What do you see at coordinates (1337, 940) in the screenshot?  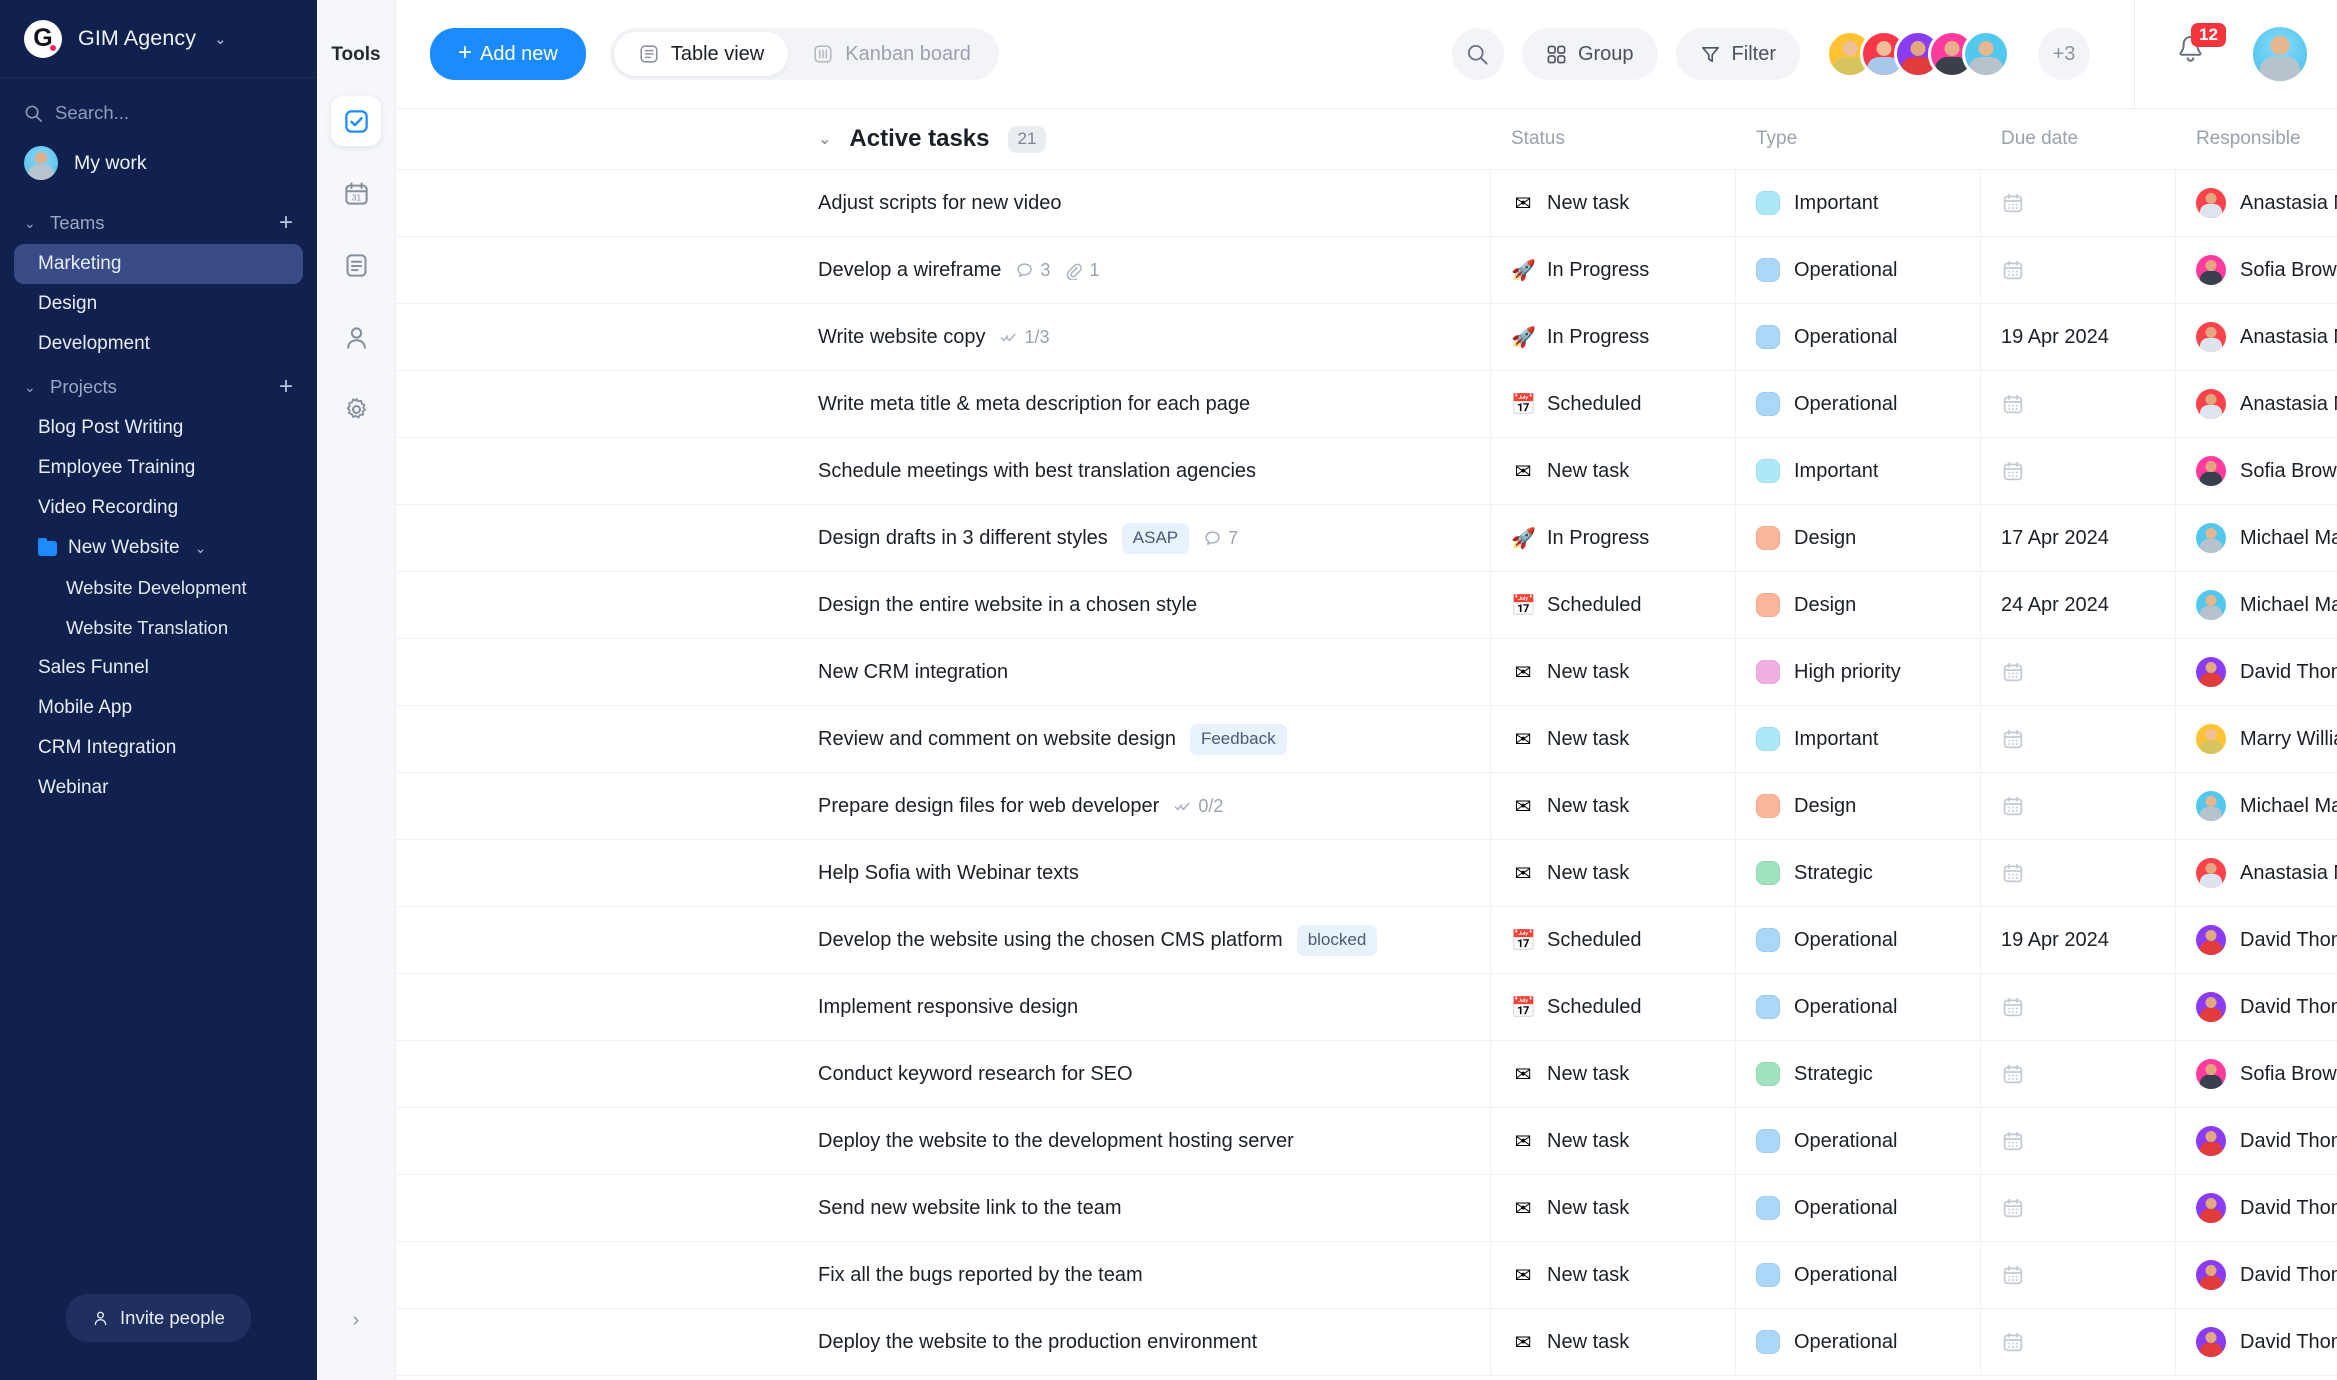 I see `task-tag: blocked` at bounding box center [1337, 940].